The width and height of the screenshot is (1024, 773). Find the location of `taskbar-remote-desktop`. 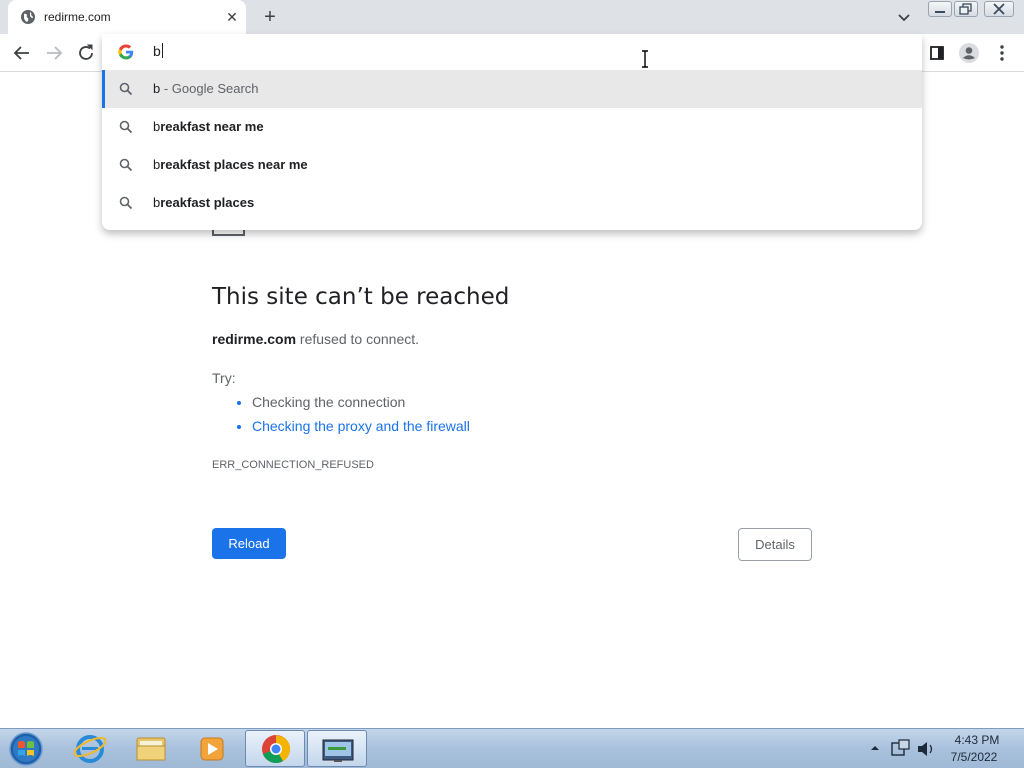

taskbar-remote-desktop is located at coordinates (337, 748).